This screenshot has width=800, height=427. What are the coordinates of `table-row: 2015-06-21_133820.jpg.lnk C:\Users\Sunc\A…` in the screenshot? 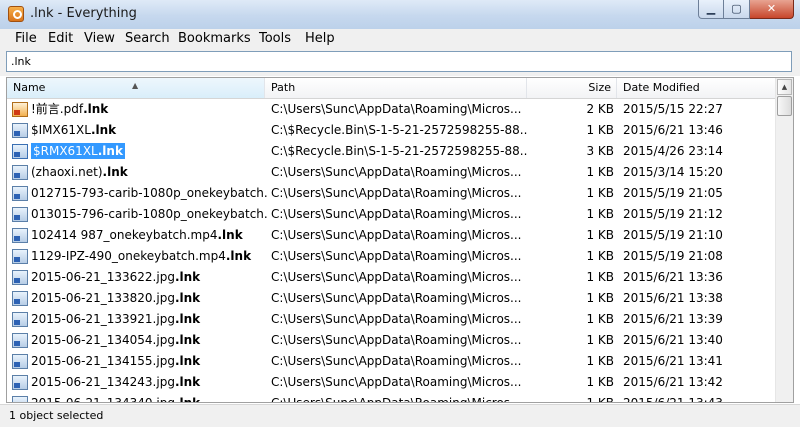 It's located at (392, 298).